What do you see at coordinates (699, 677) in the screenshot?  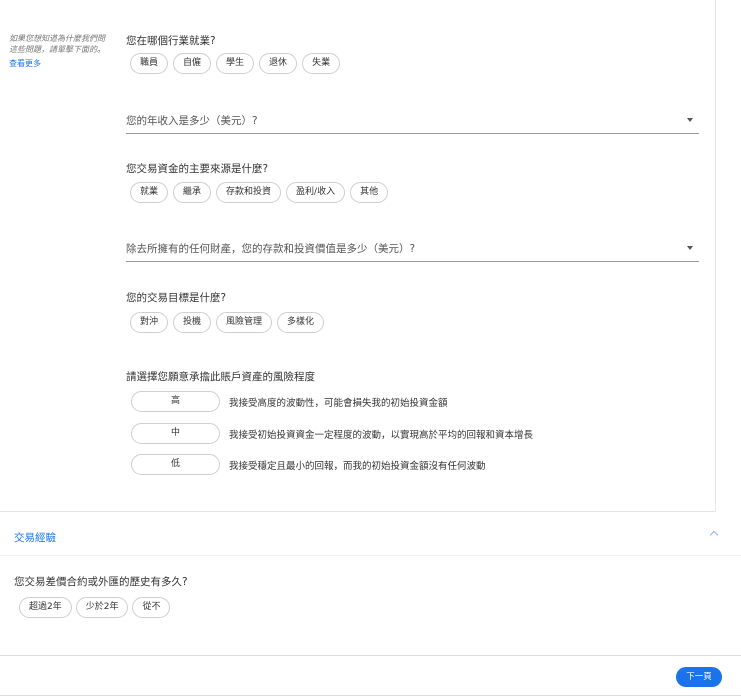 I see `next-page-button: 下一頁` at bounding box center [699, 677].